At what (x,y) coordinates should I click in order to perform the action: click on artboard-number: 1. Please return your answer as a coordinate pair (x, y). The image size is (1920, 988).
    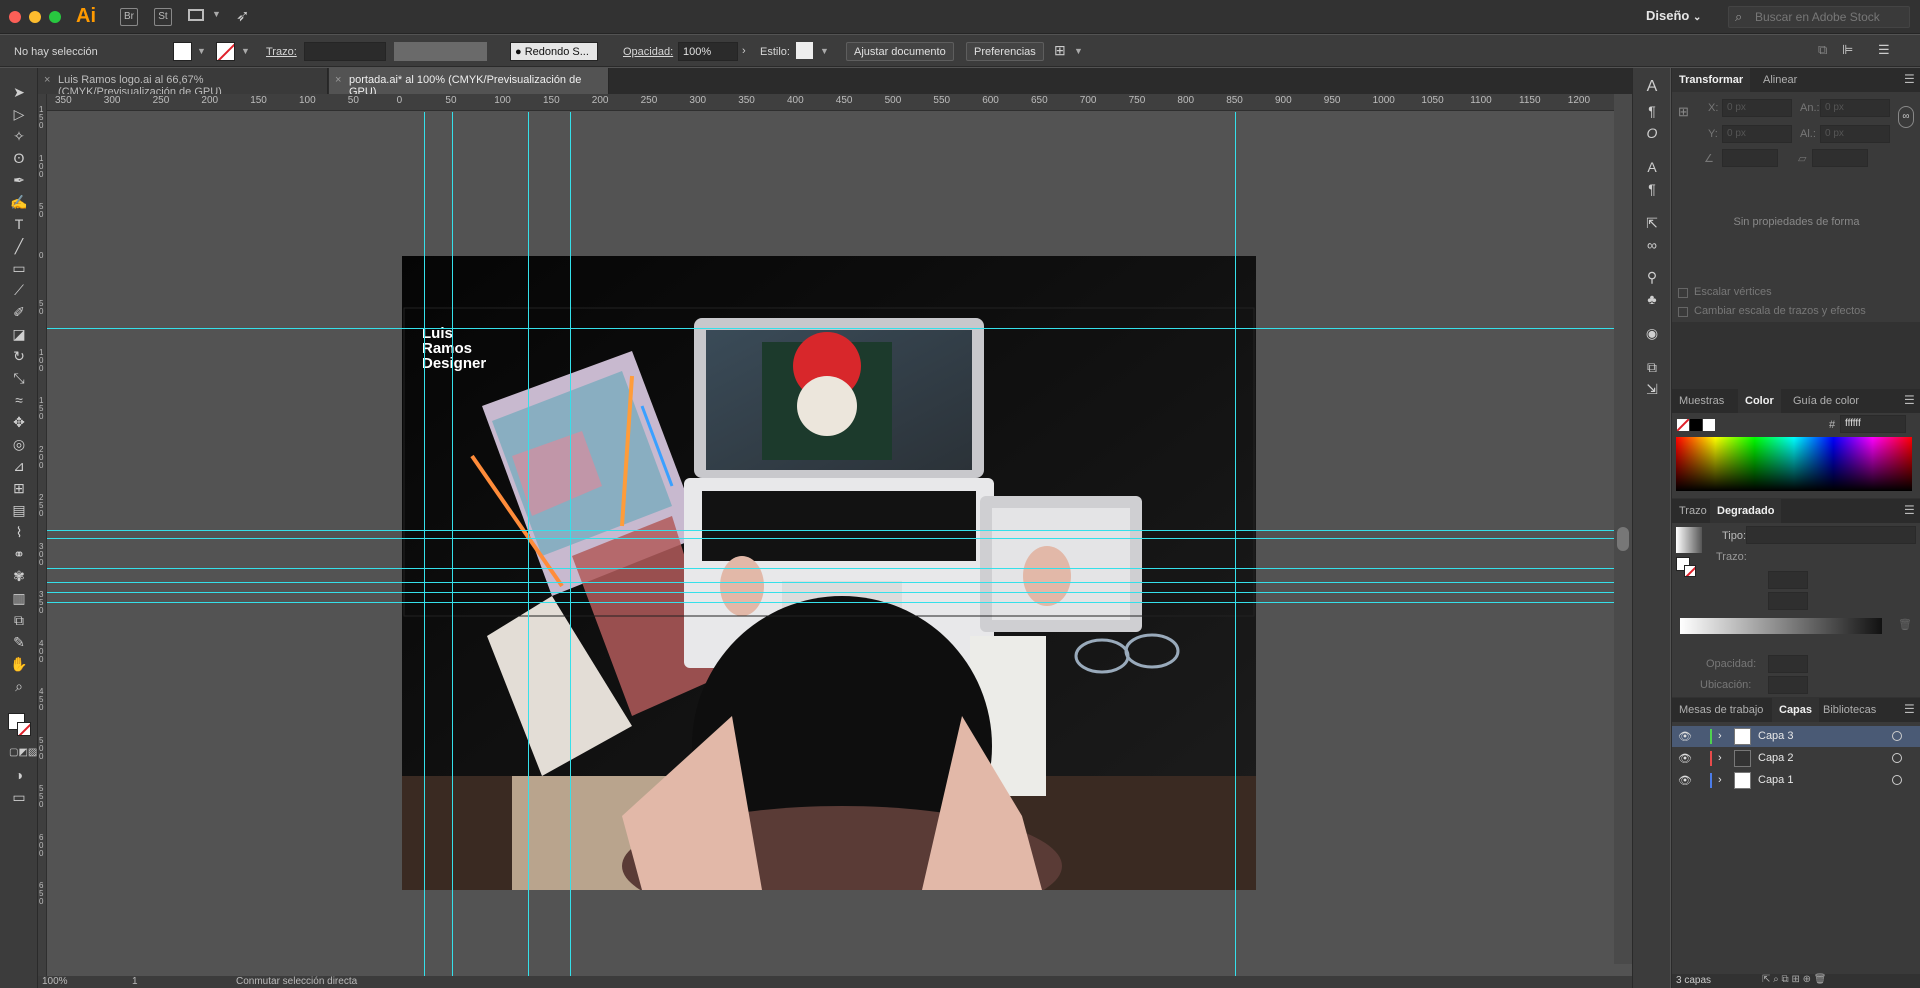
    Looking at the image, I should click on (135, 981).